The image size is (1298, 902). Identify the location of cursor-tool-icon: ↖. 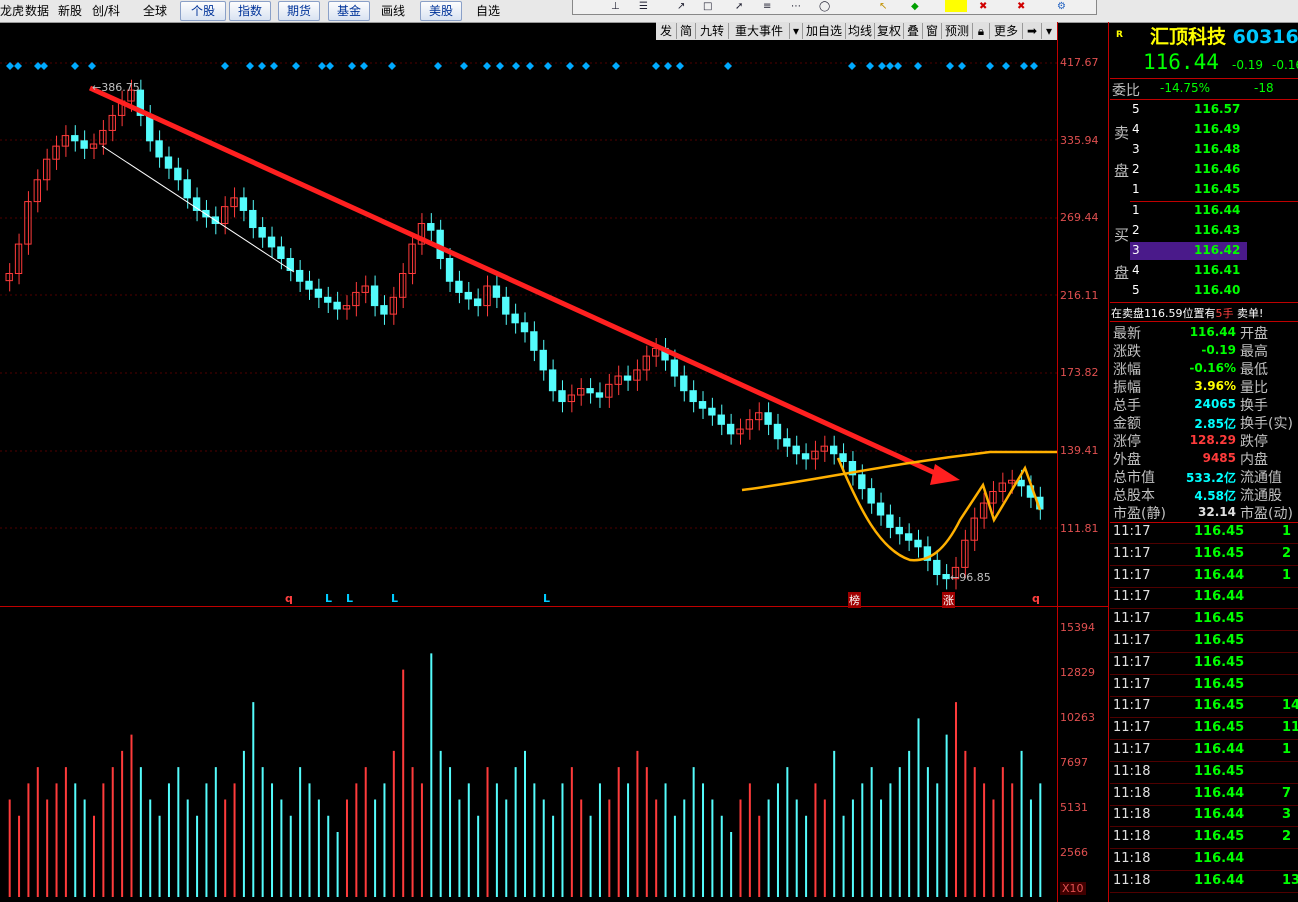
(883, 6).